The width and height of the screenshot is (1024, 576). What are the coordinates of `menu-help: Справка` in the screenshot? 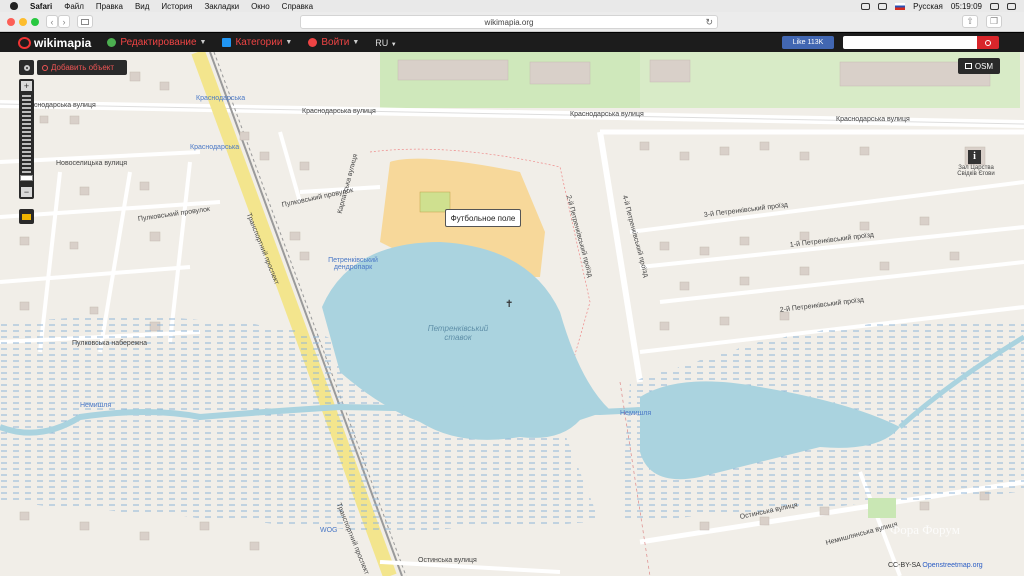 It's located at (297, 6).